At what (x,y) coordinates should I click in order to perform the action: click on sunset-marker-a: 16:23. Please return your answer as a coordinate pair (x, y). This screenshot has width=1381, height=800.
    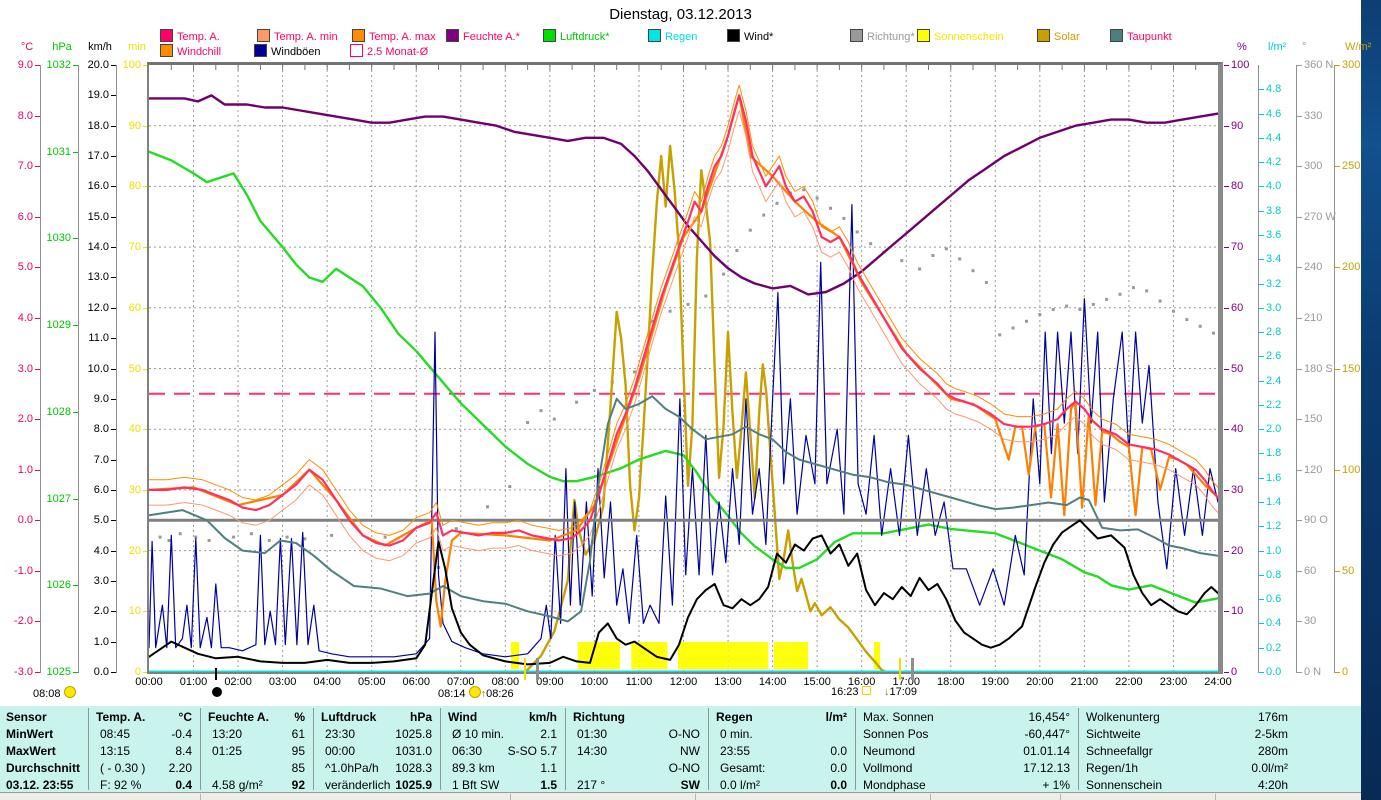
    Looking at the image, I should click on (851, 692).